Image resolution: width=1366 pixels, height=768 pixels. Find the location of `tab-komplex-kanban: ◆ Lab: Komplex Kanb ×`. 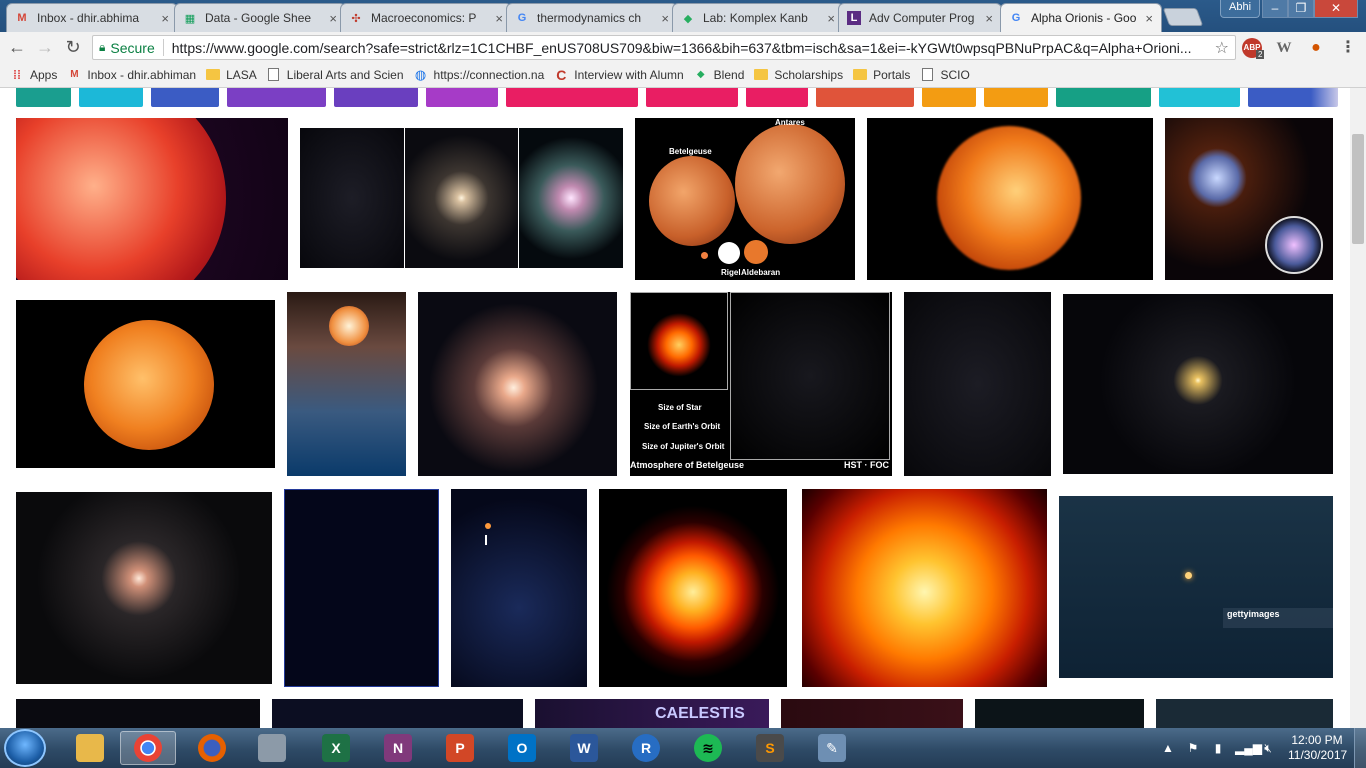

tab-komplex-kanban: ◆ Lab: Komplex Kanb × is located at coordinates (758, 17).